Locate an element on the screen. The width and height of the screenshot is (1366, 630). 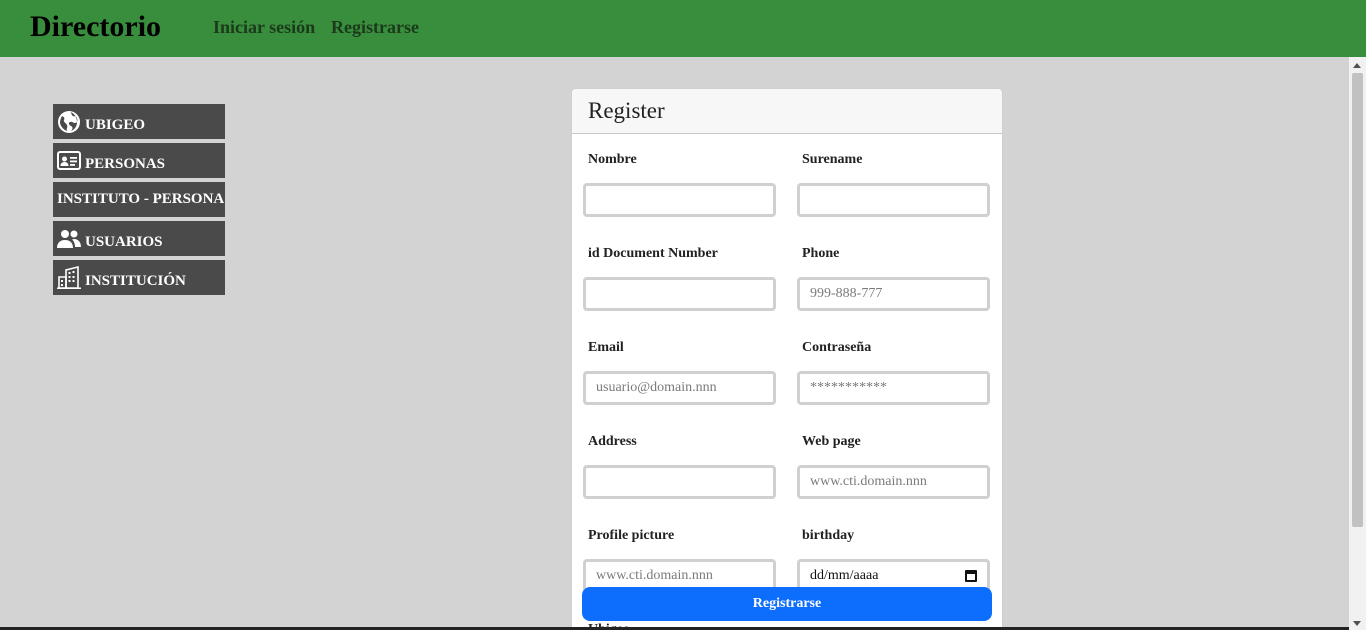
phone-input is located at coordinates (893, 294).